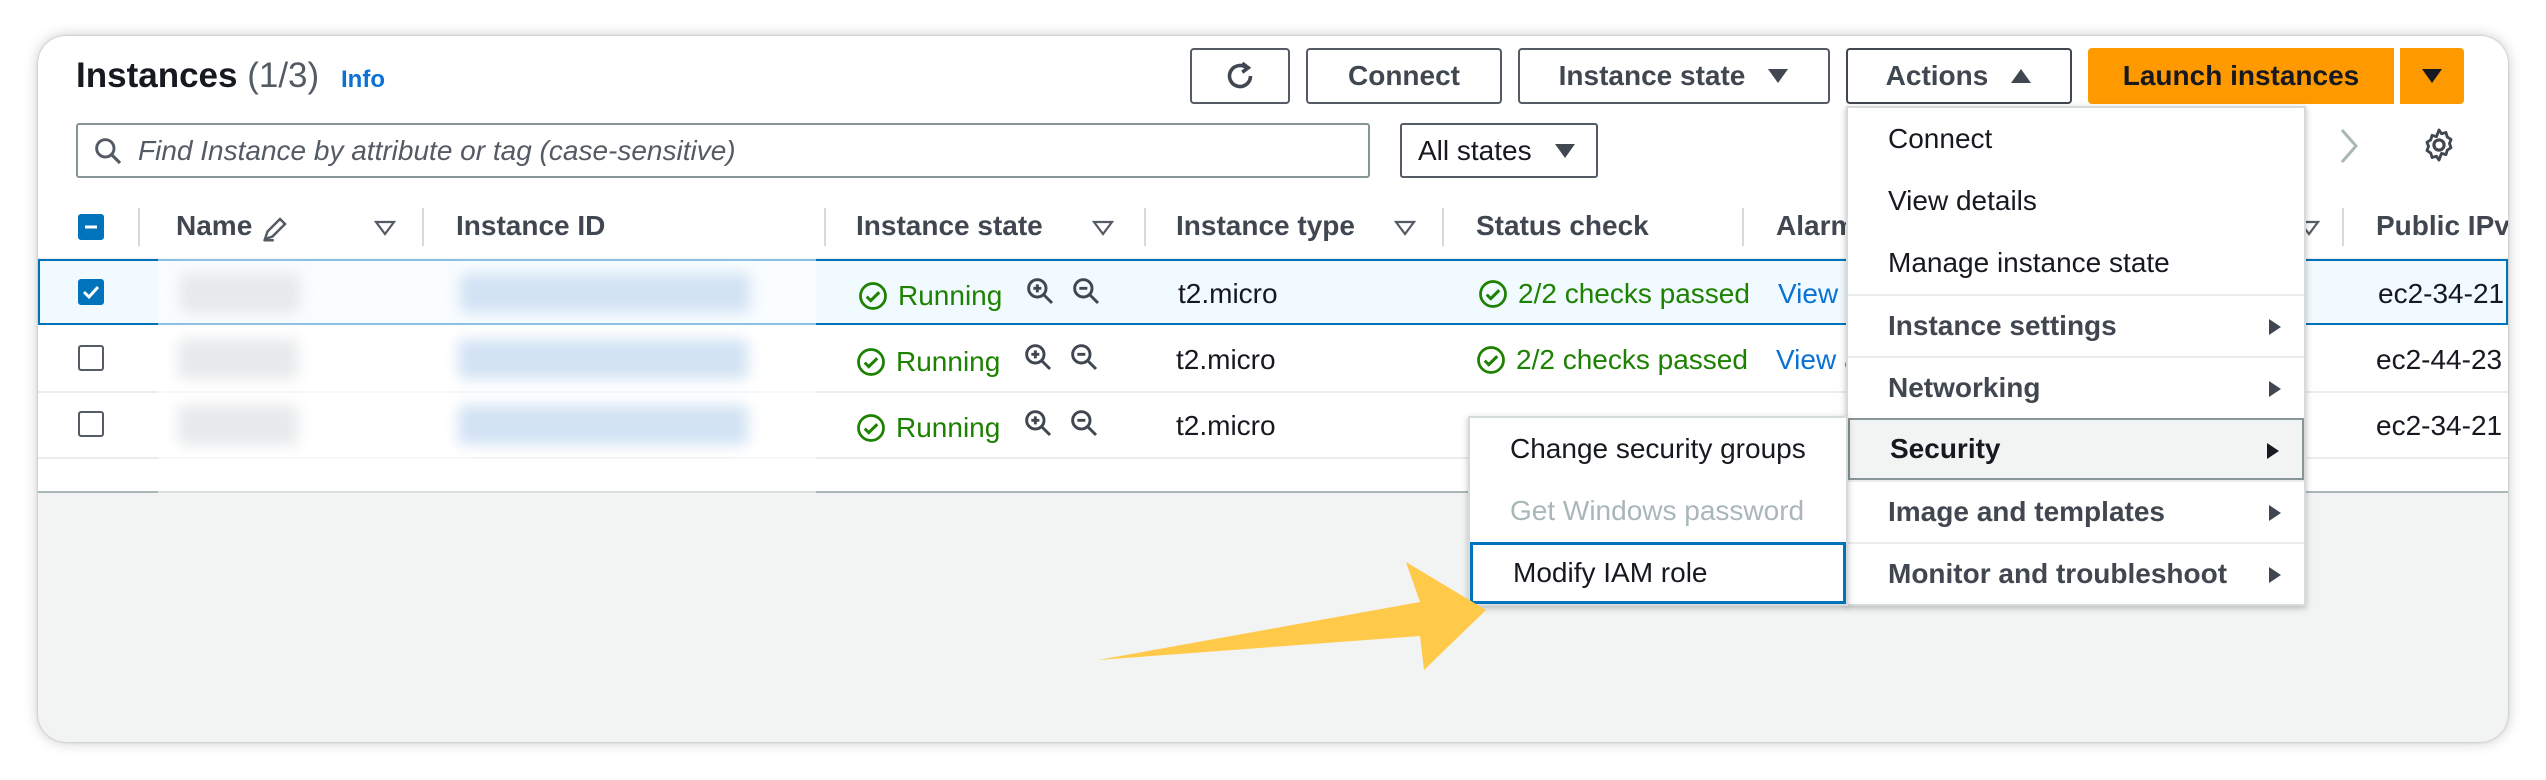  Describe the element at coordinates (2002, 325) in the screenshot. I see `menu-group-label: Instance settings` at that location.